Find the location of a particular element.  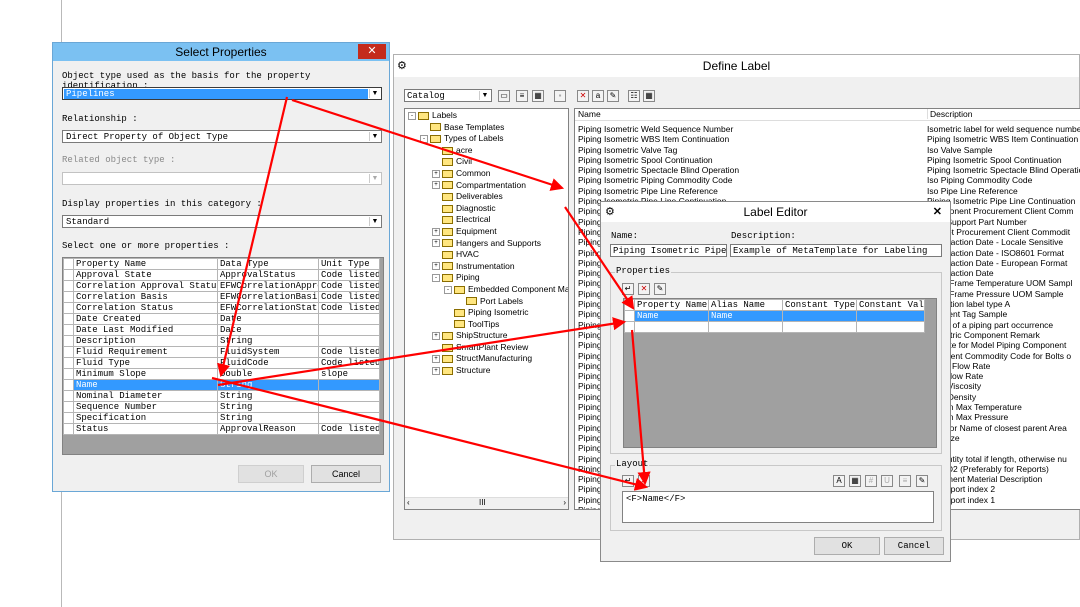

new-folder-icon: ▭ is located at coordinates (504, 96).